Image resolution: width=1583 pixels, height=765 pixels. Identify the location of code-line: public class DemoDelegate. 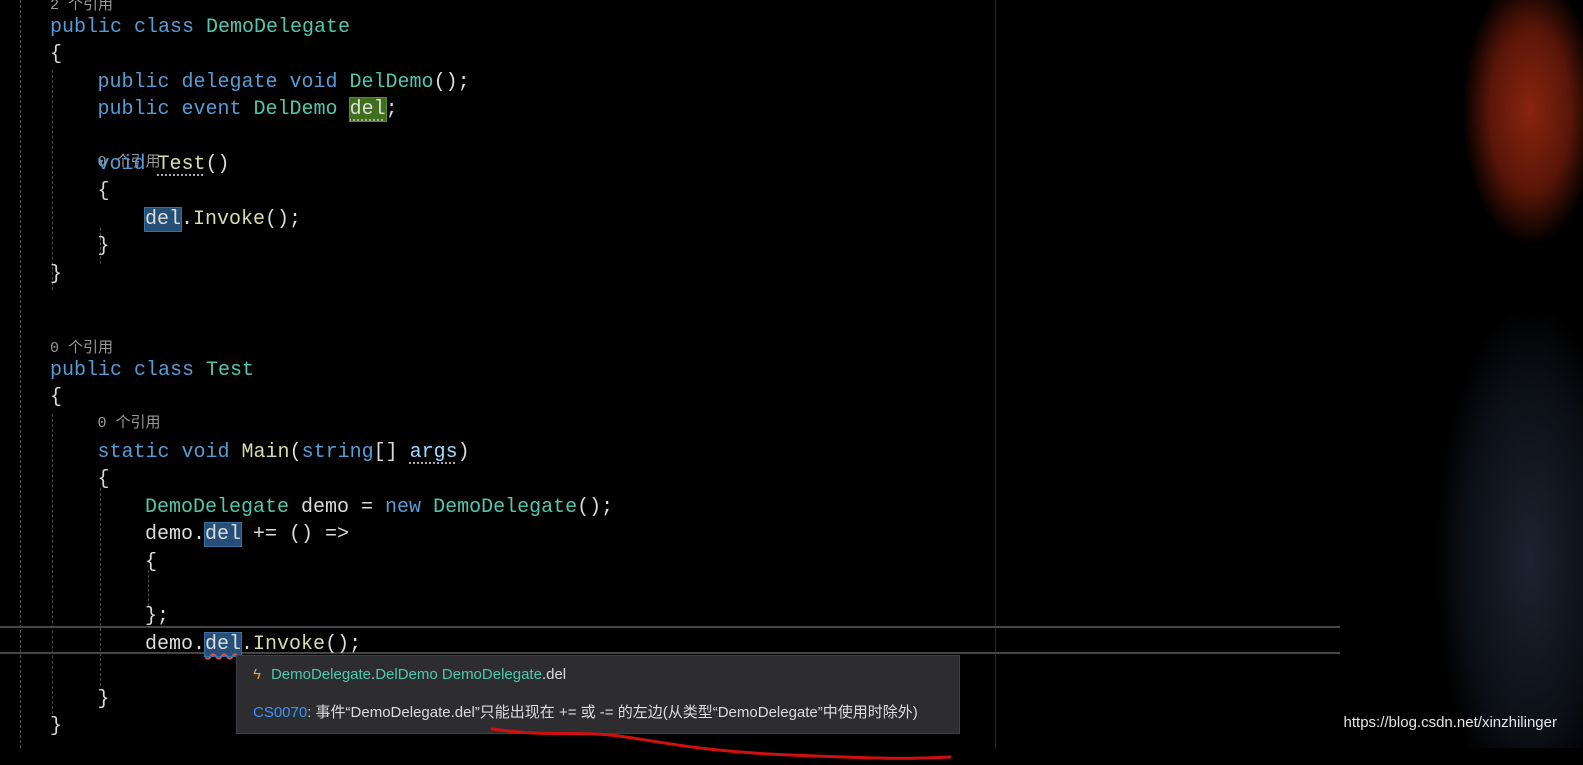
(200, 28).